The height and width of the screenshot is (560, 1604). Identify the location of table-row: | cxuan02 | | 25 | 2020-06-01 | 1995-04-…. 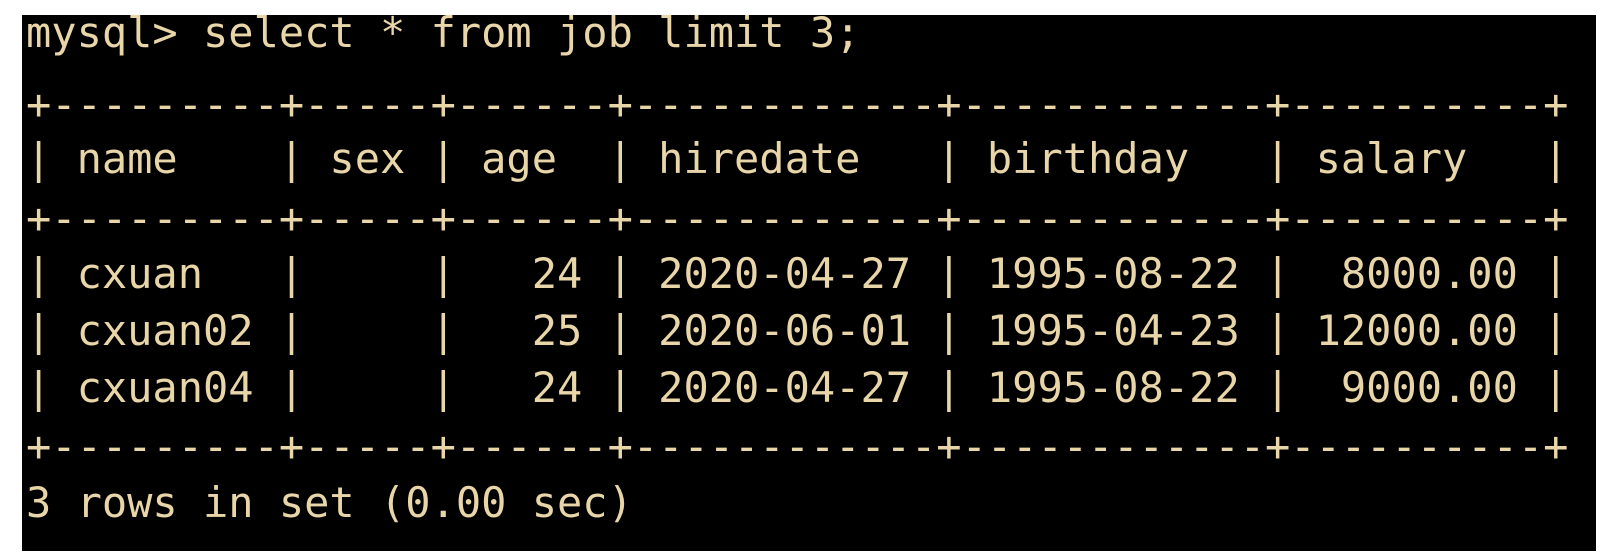
(797, 330).